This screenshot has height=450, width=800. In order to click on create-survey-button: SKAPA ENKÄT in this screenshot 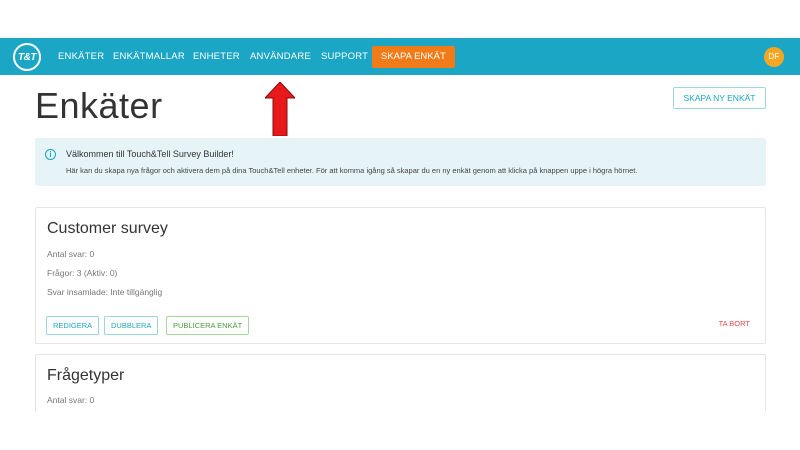, I will do `click(413, 57)`.